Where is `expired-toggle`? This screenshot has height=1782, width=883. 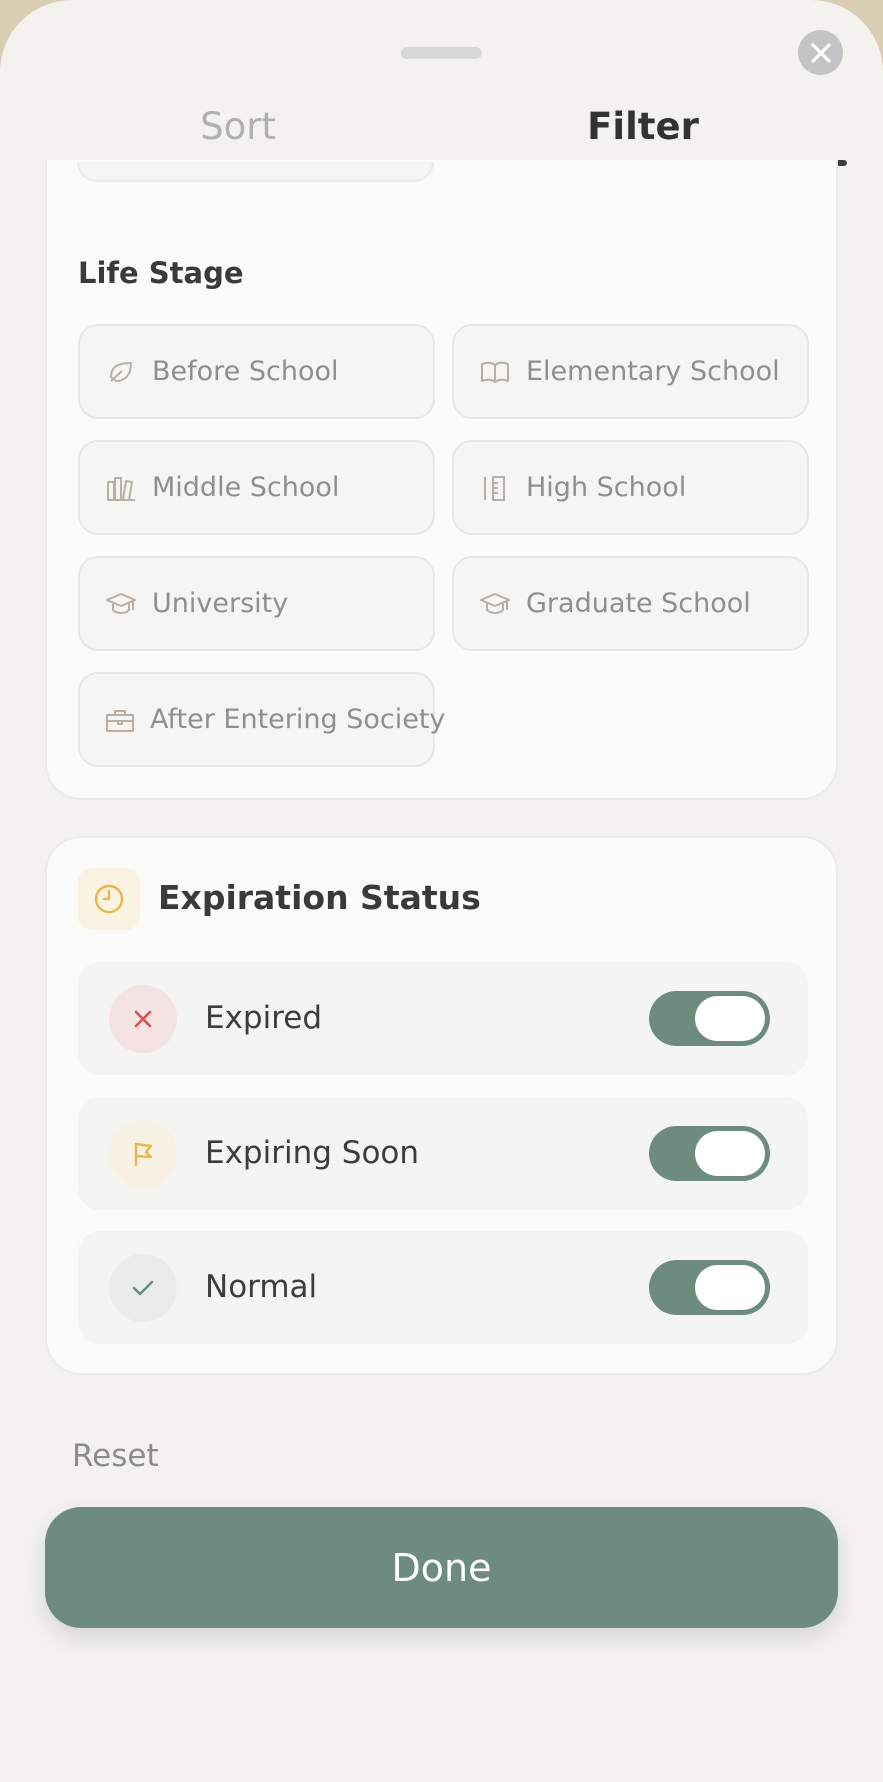
expired-toggle is located at coordinates (709, 1018).